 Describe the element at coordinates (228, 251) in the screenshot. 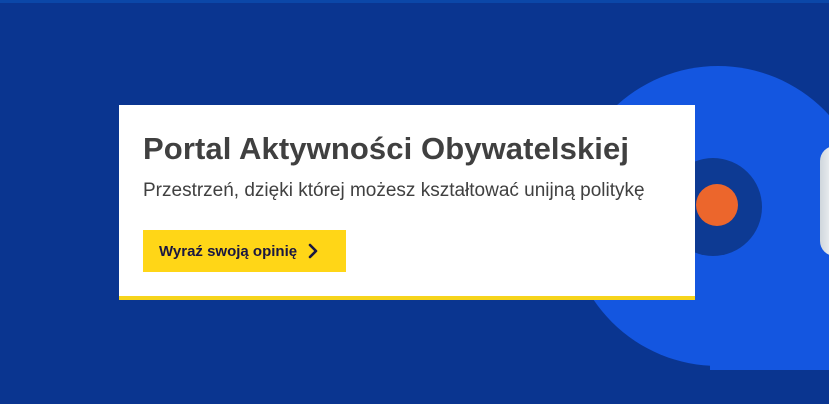

I see `share-opinion-label: Wyraź swoją opinię` at that location.